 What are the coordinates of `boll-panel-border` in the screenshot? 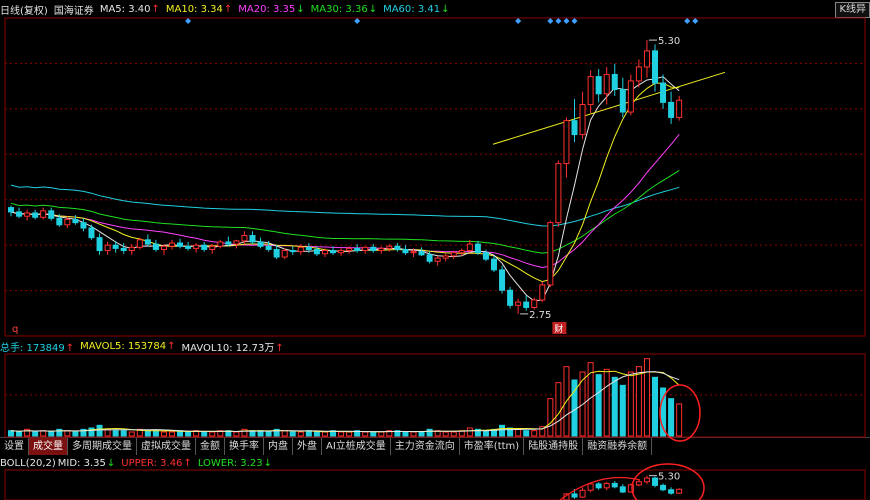 It's located at (435, 484).